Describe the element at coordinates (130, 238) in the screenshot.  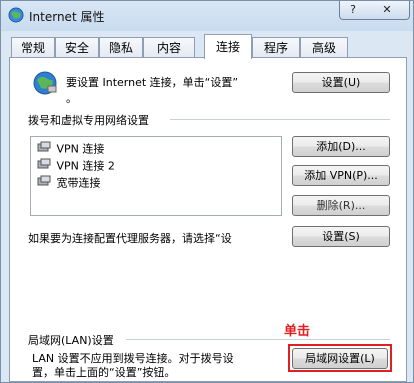
I see `proxy-instruction-text: 如果要为连接配置代理服务器，请选择“设` at that location.